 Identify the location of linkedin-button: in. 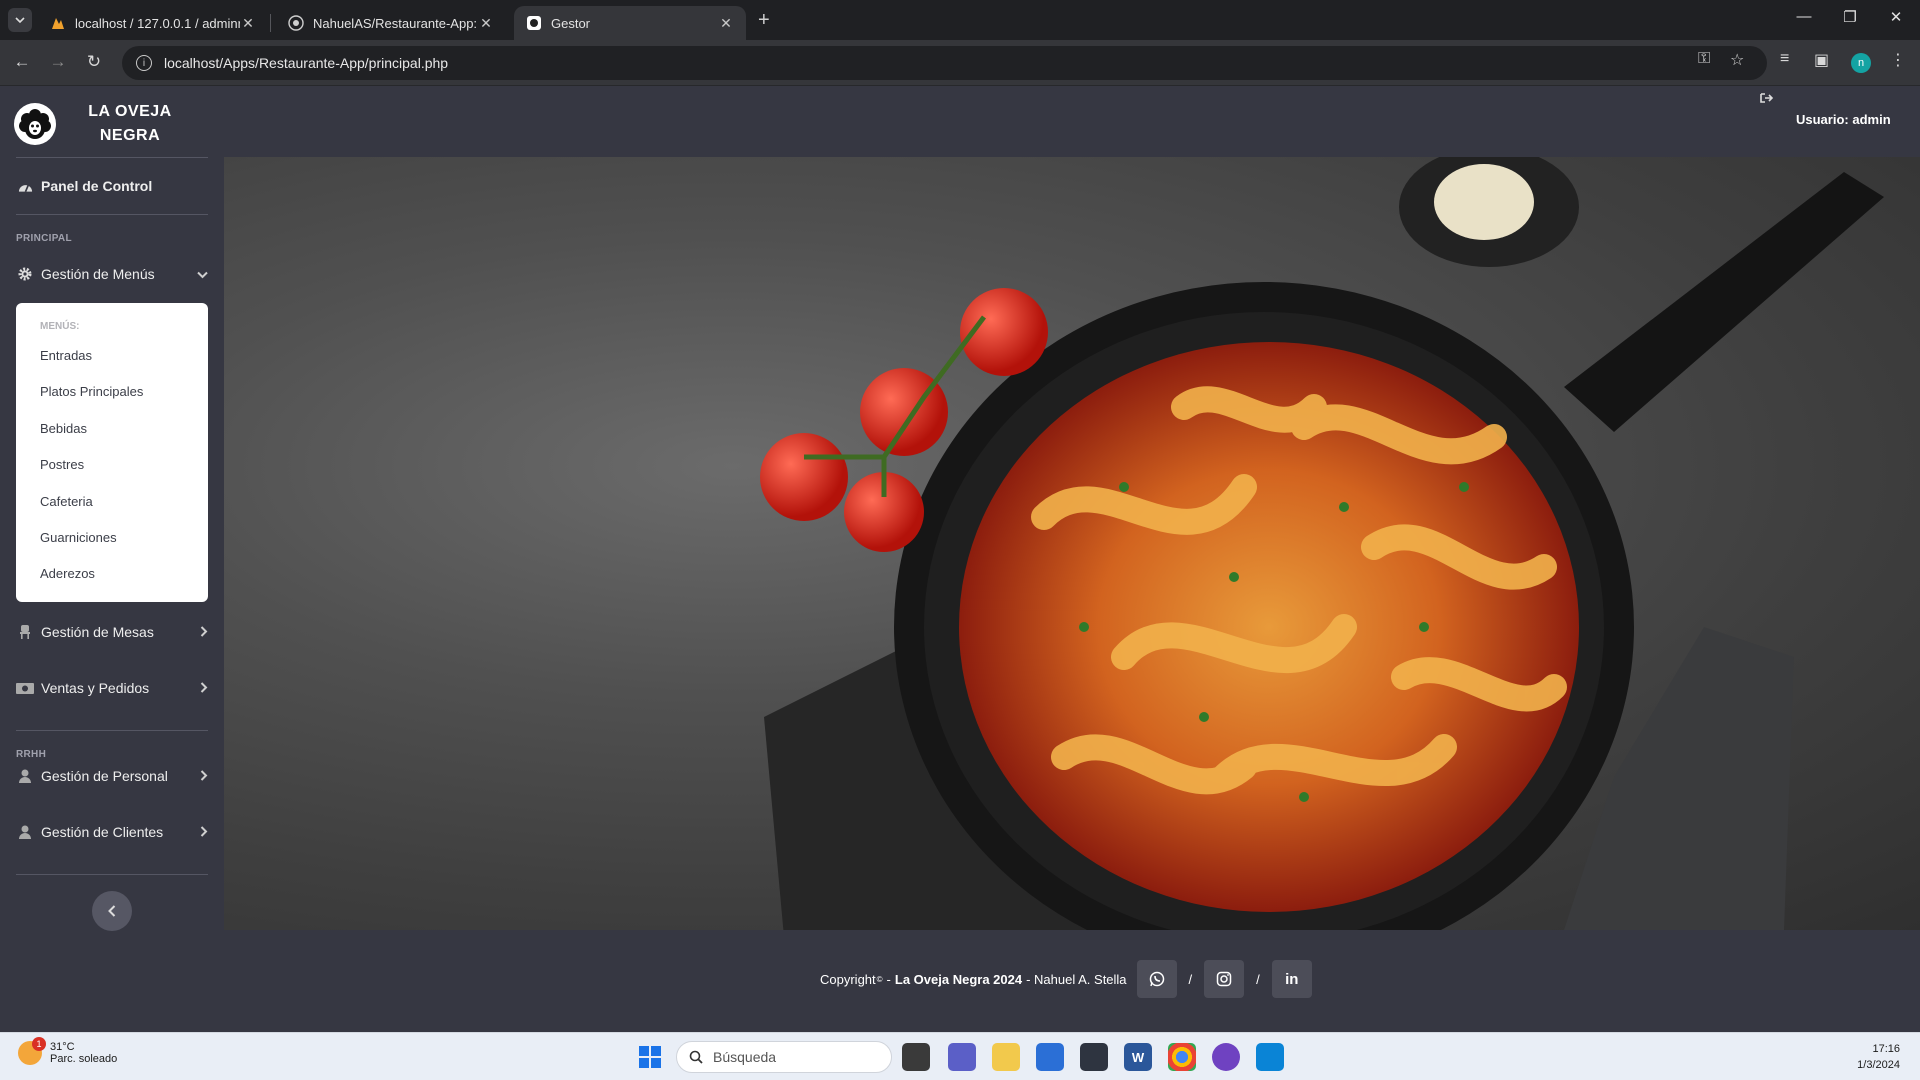
(1291, 979).